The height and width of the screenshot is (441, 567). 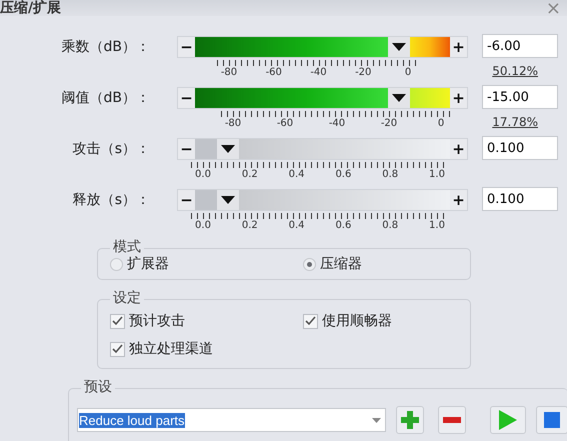 What do you see at coordinates (127, 247) in the screenshot?
I see `group-title: 模式` at bounding box center [127, 247].